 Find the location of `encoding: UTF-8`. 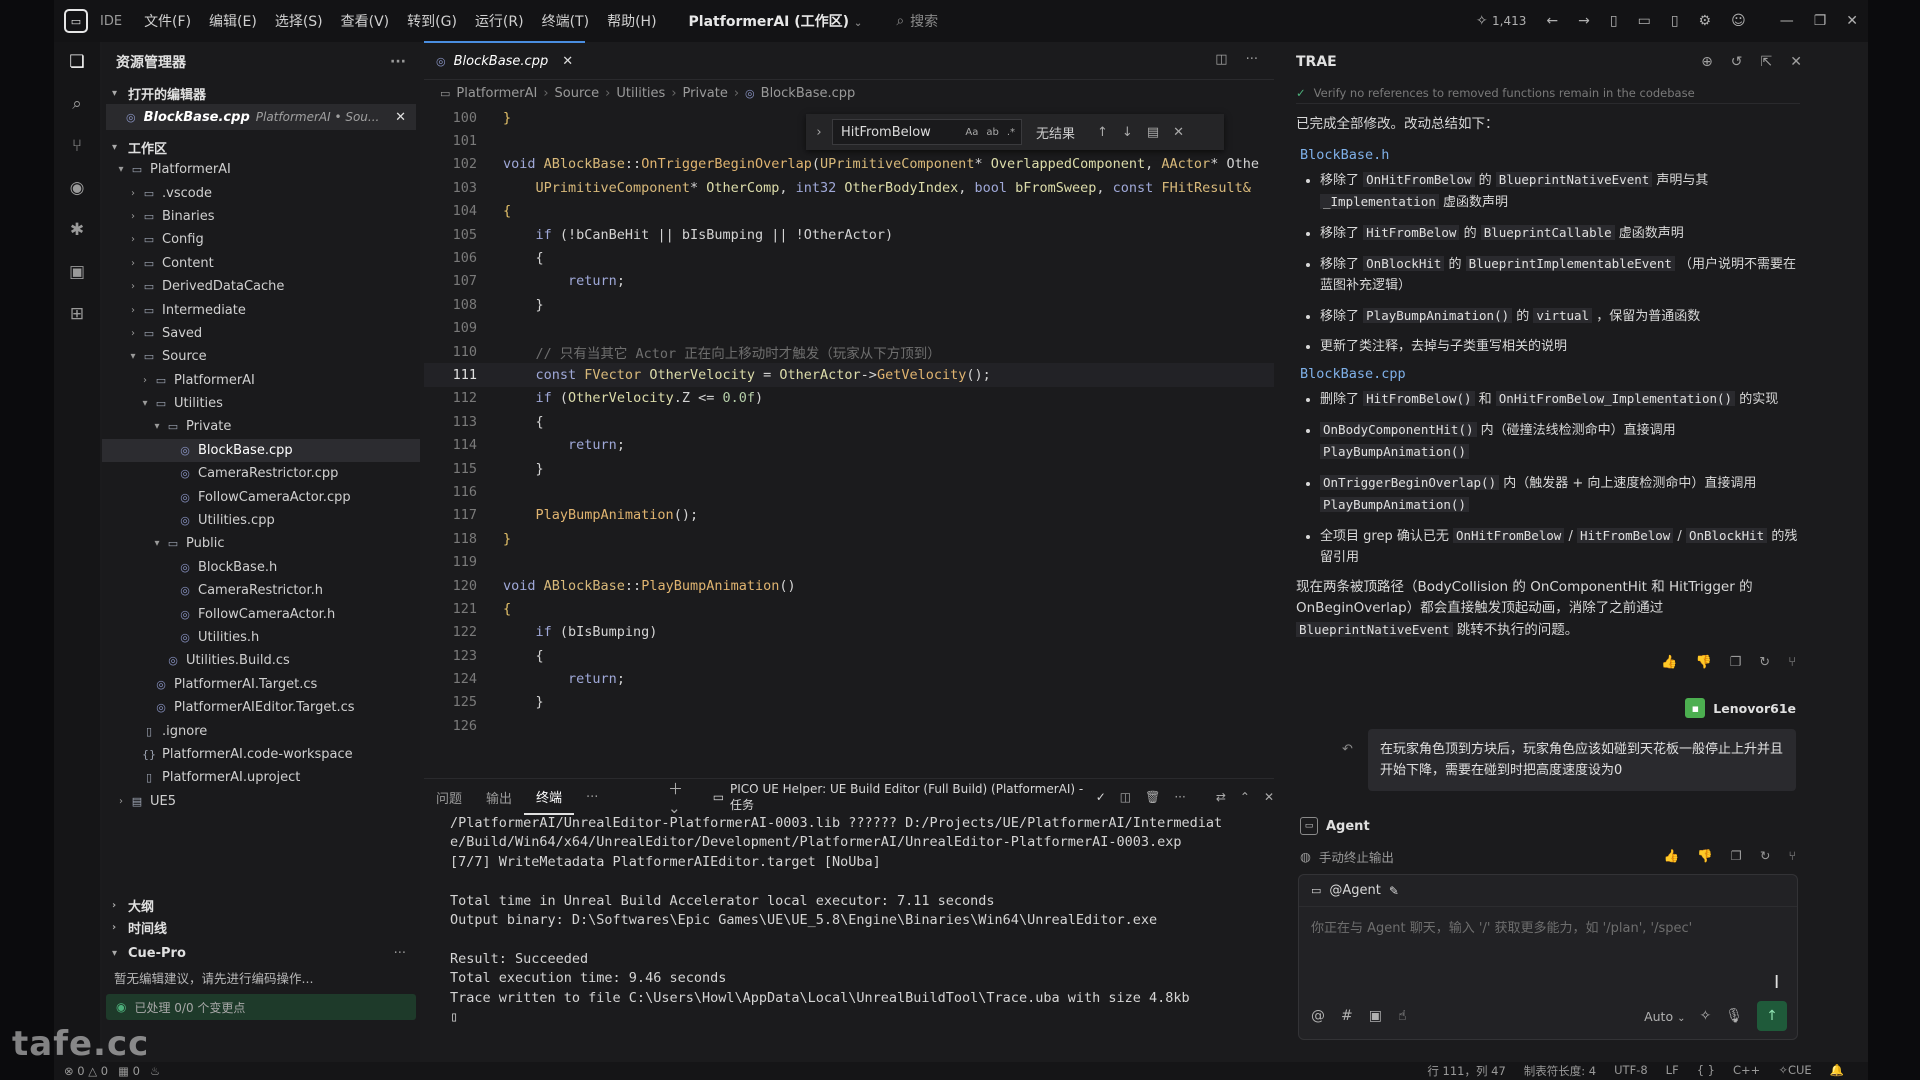

encoding: UTF-8 is located at coordinates (1631, 1071).